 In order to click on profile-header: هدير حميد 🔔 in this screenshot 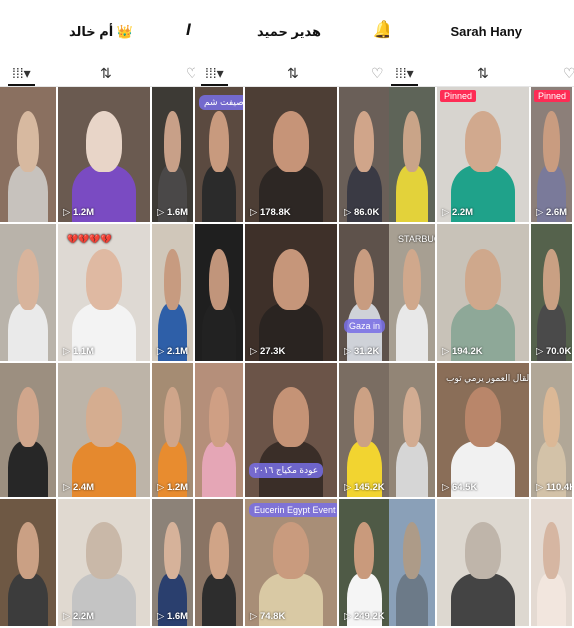, I will do `click(293, 31)`.